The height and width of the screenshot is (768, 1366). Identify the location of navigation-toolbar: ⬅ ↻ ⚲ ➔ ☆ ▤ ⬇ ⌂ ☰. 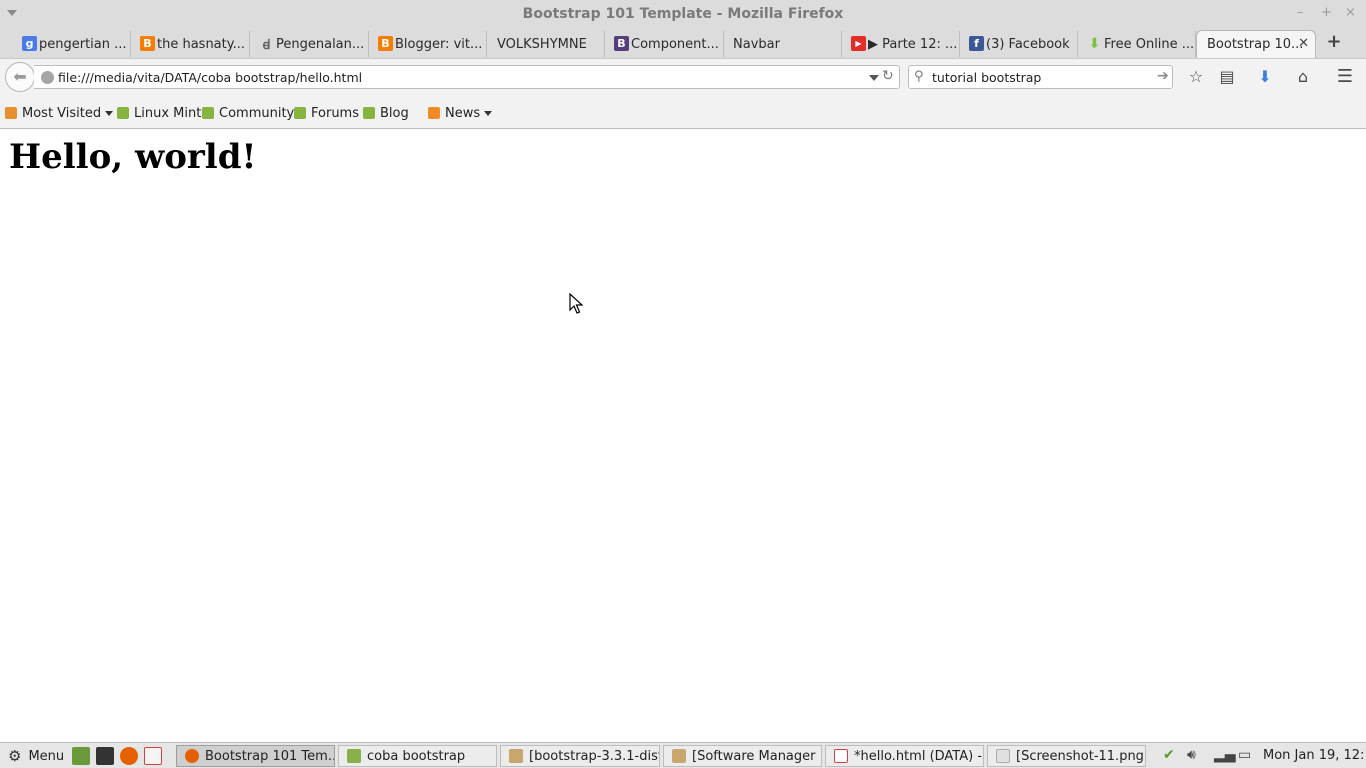
(683, 76).